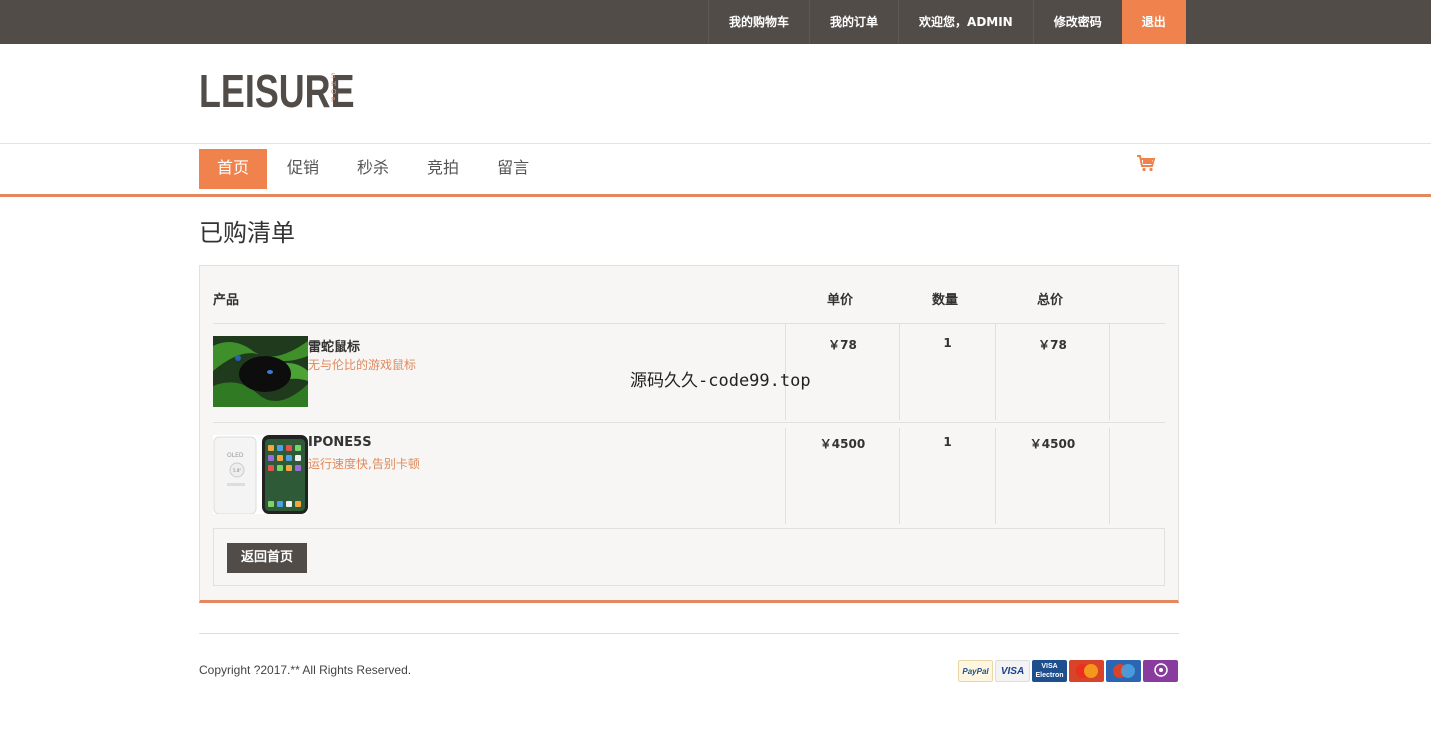 The image size is (1431, 734). Describe the element at coordinates (689, 557) in the screenshot. I see `table-footer: 返回首页` at that location.